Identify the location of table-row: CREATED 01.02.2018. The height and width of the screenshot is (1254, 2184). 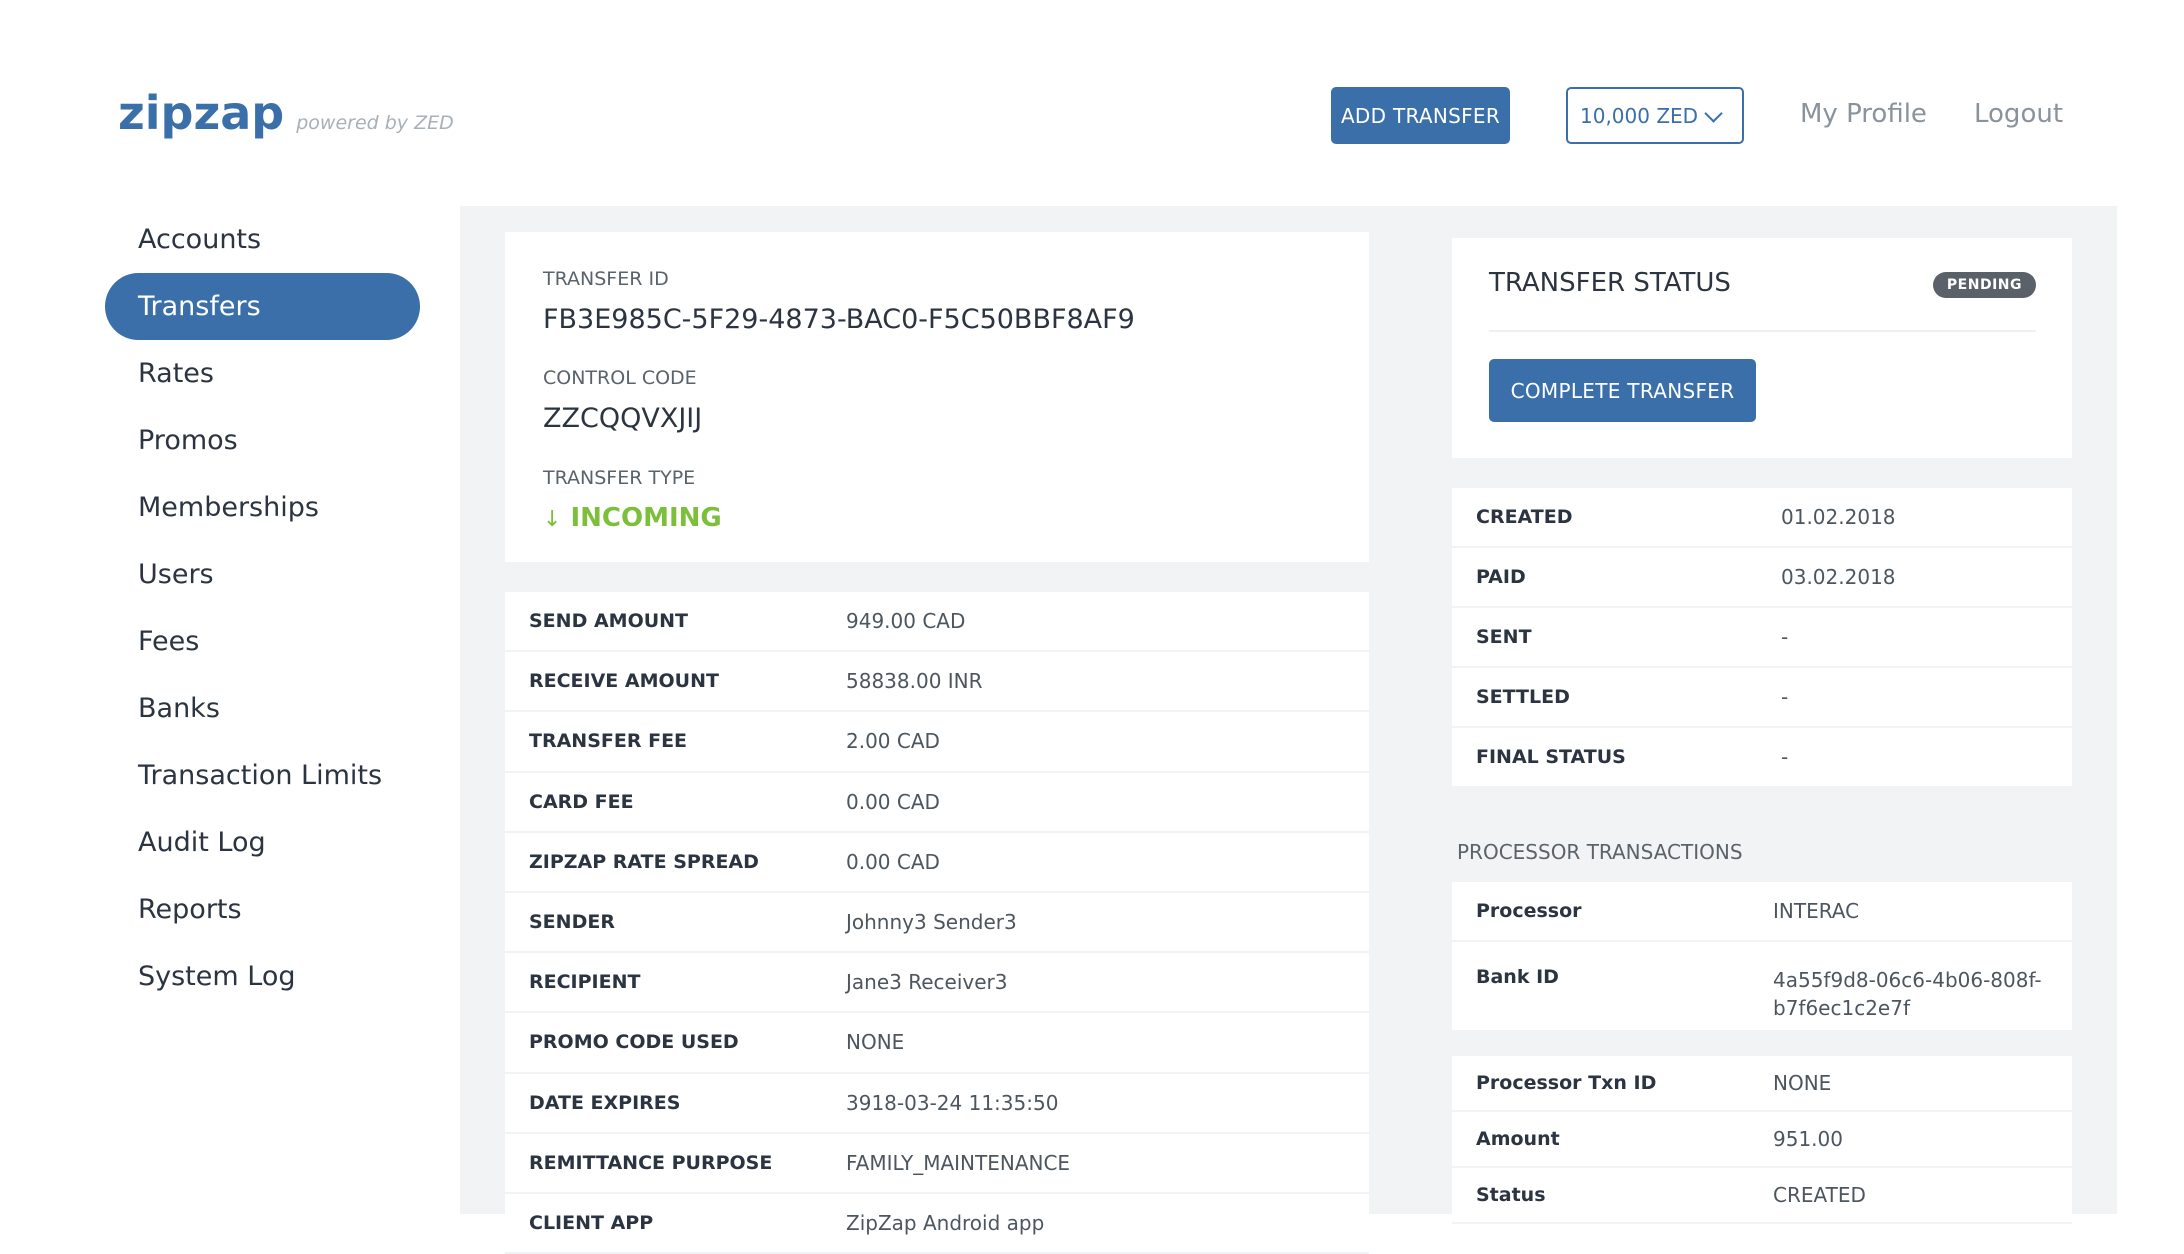
(1762, 518).